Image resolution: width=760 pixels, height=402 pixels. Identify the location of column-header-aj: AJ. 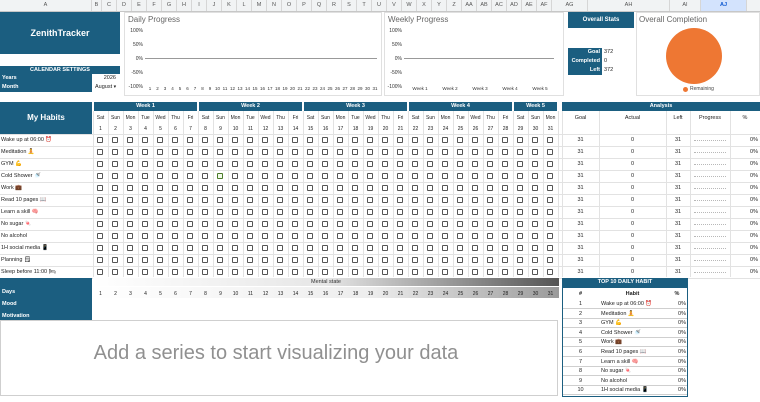
(724, 5).